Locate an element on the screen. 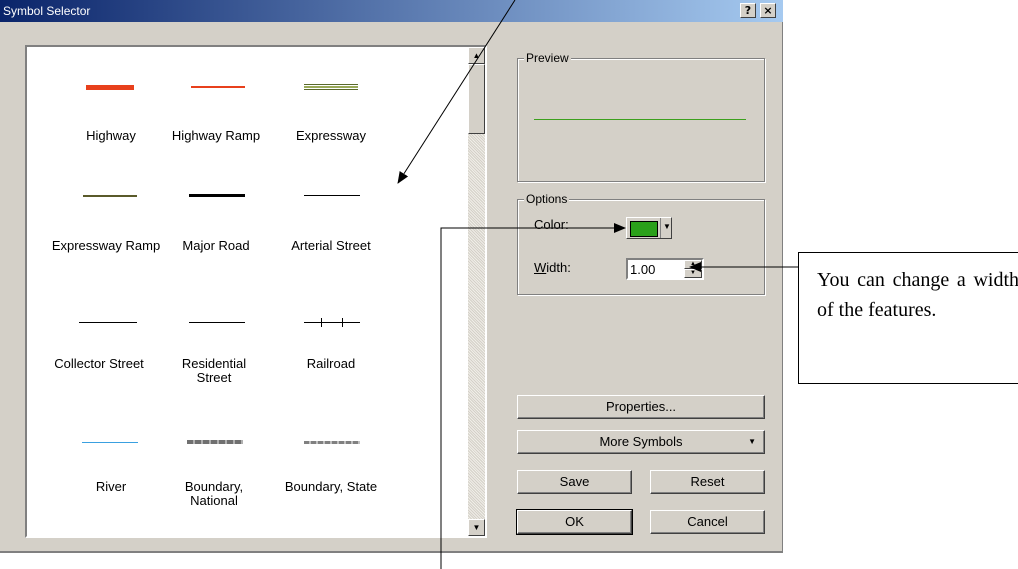 This screenshot has width=1018, height=569. arrow-to-color is located at coordinates (533, 396).